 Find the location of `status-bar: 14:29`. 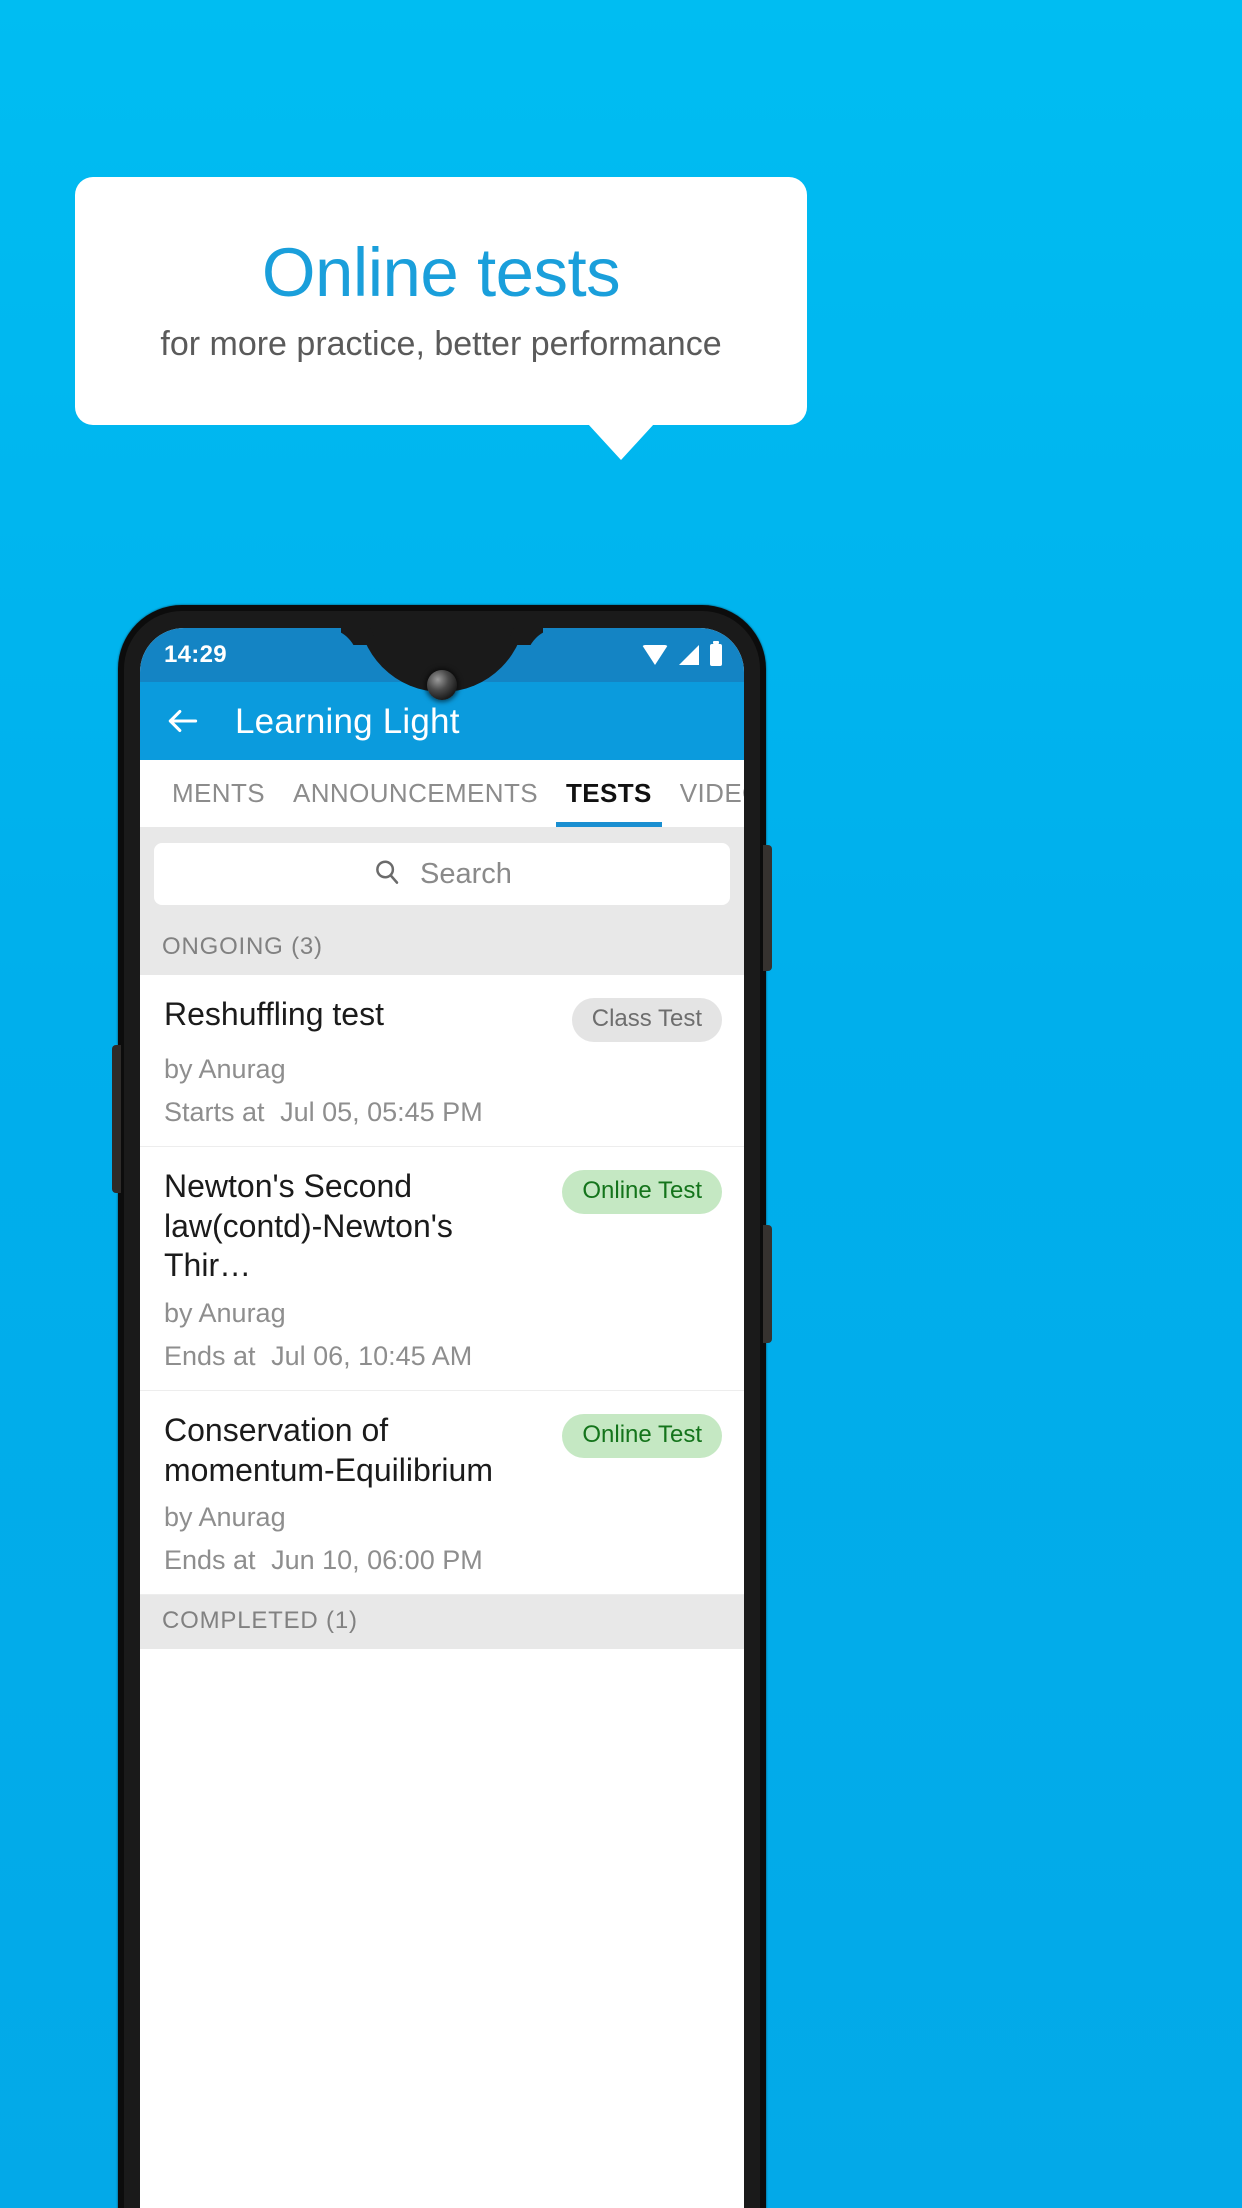

status-bar: 14:29 is located at coordinates (442, 664).